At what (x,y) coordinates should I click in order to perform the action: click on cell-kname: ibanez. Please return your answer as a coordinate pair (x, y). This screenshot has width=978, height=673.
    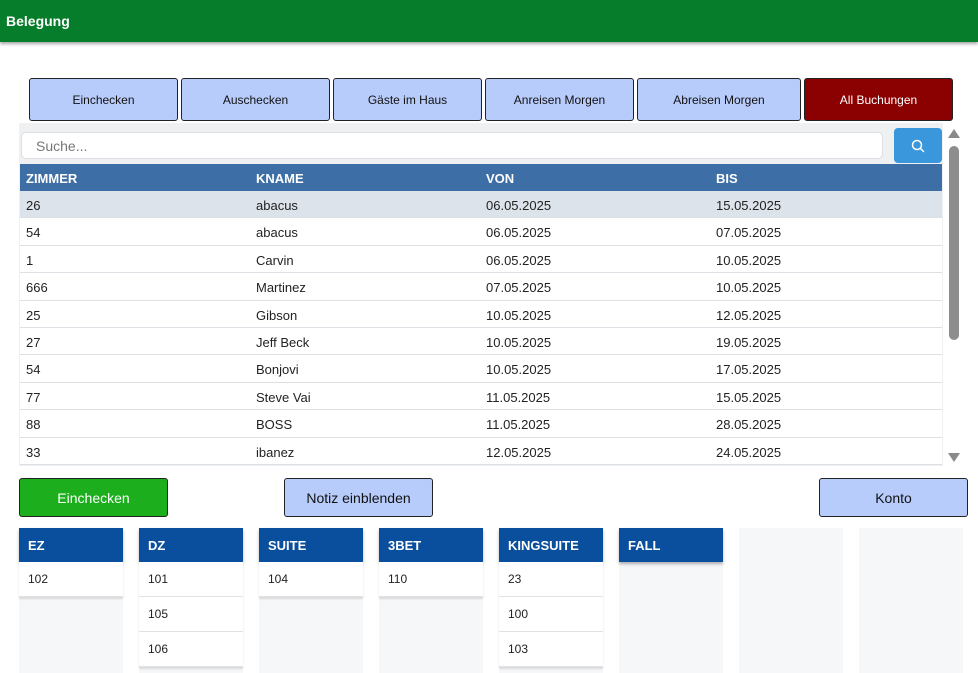
    Looking at the image, I should click on (275, 452).